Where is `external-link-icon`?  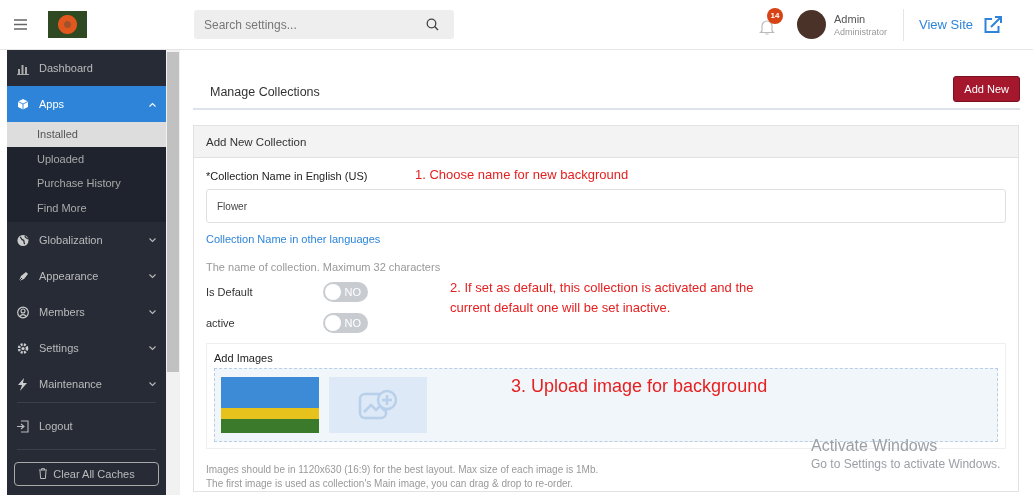 external-link-icon is located at coordinates (993, 24).